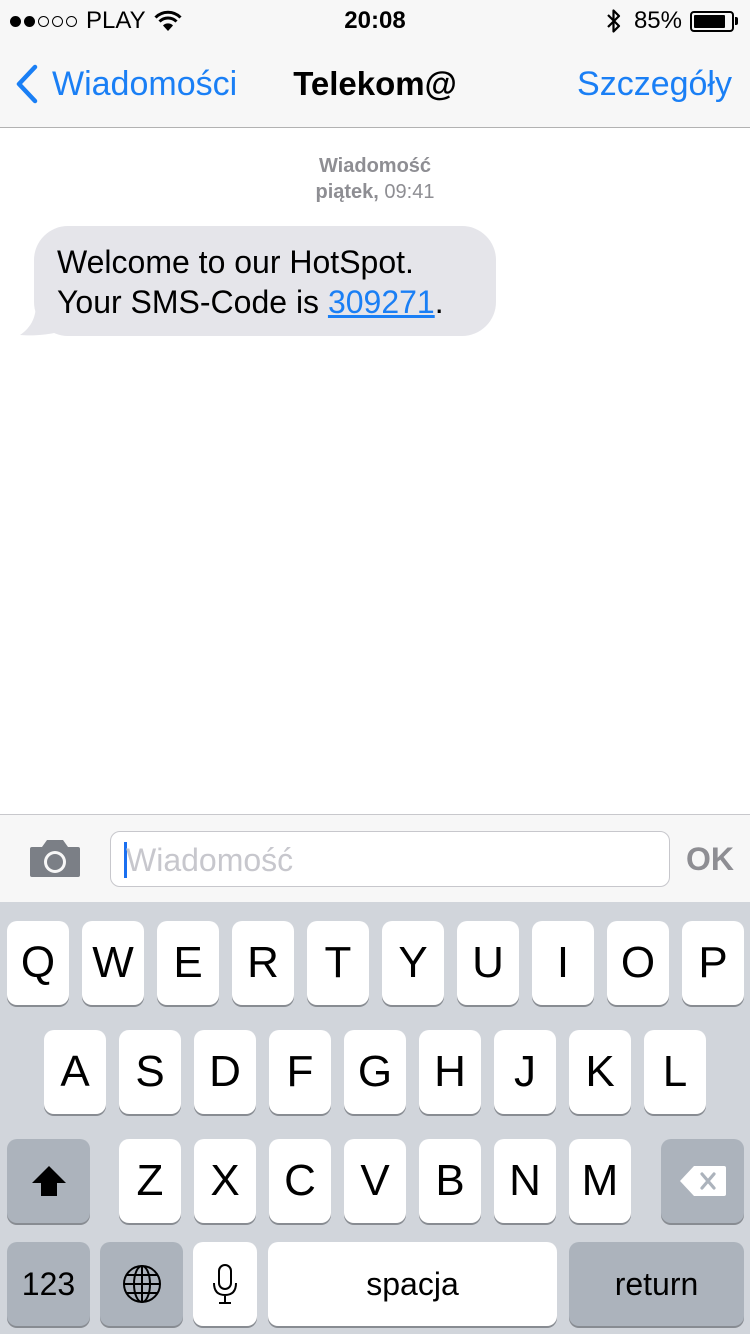 This screenshot has height=1334, width=750. I want to click on key-e: E, so click(188, 963).